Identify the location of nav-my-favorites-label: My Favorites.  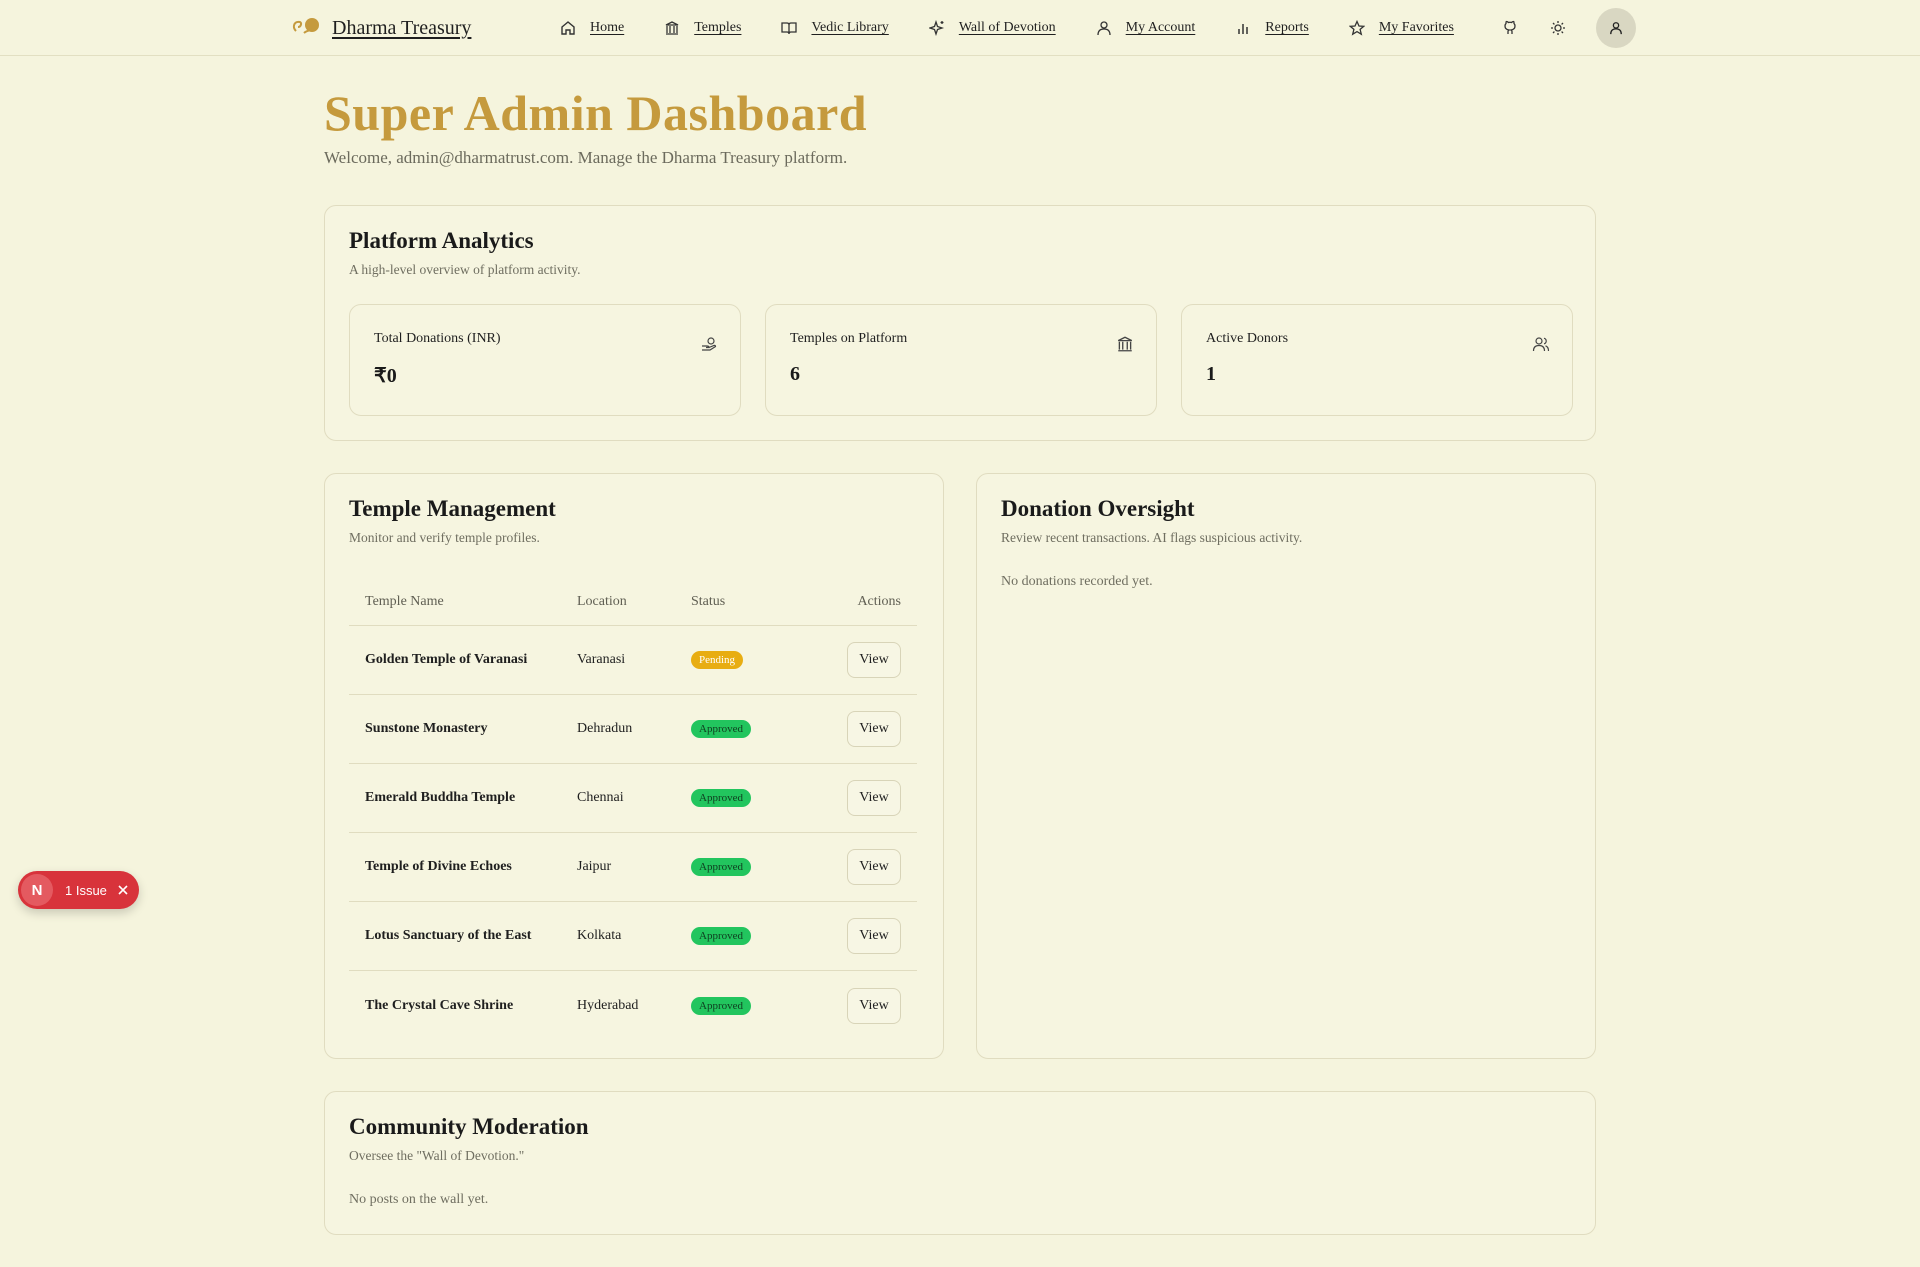
(1416, 27).